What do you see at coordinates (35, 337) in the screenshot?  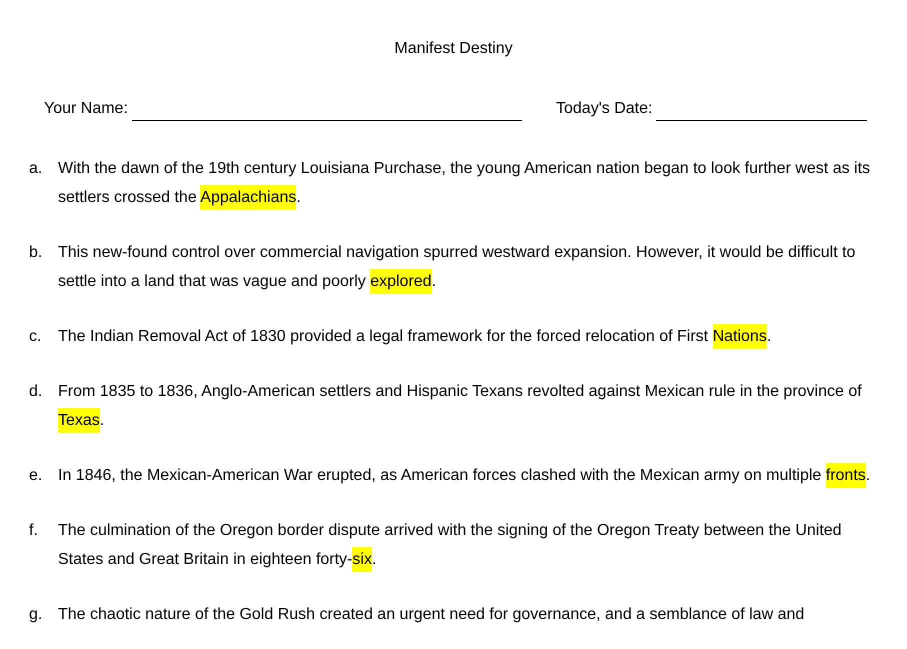 I see `list-letter: c.` at bounding box center [35, 337].